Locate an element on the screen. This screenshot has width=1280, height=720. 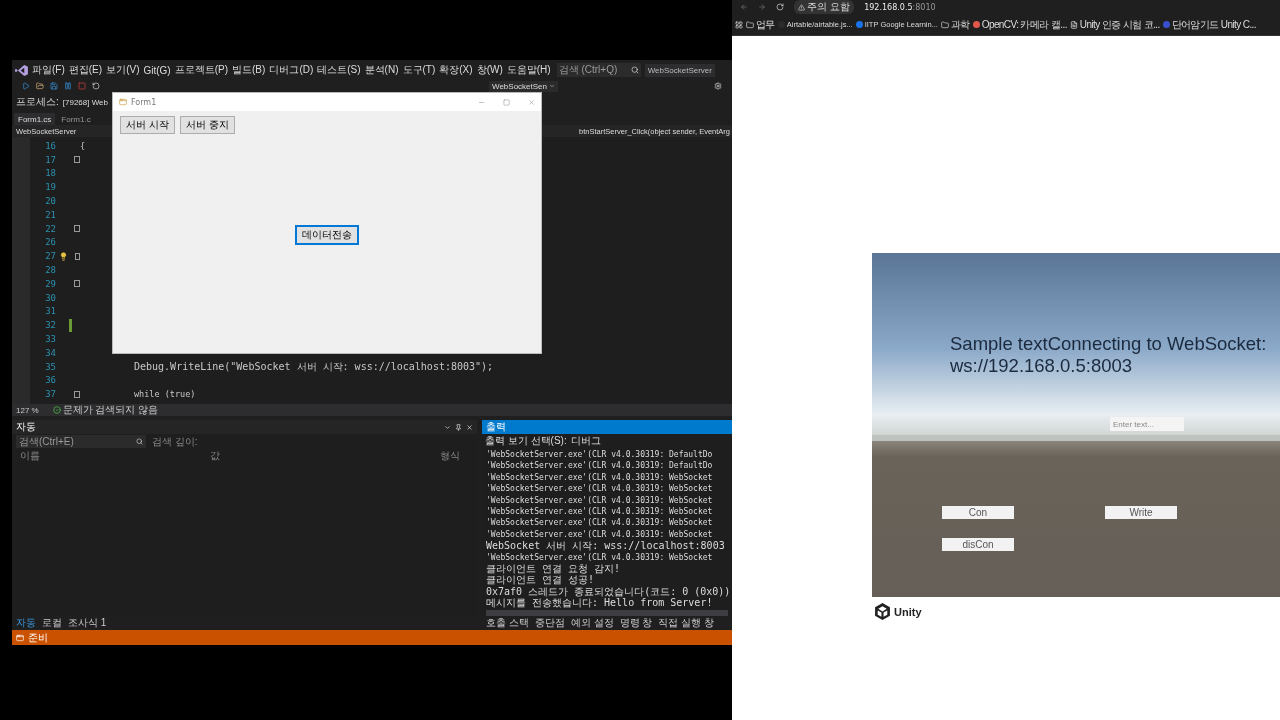
play-icon is located at coordinates (26, 86).